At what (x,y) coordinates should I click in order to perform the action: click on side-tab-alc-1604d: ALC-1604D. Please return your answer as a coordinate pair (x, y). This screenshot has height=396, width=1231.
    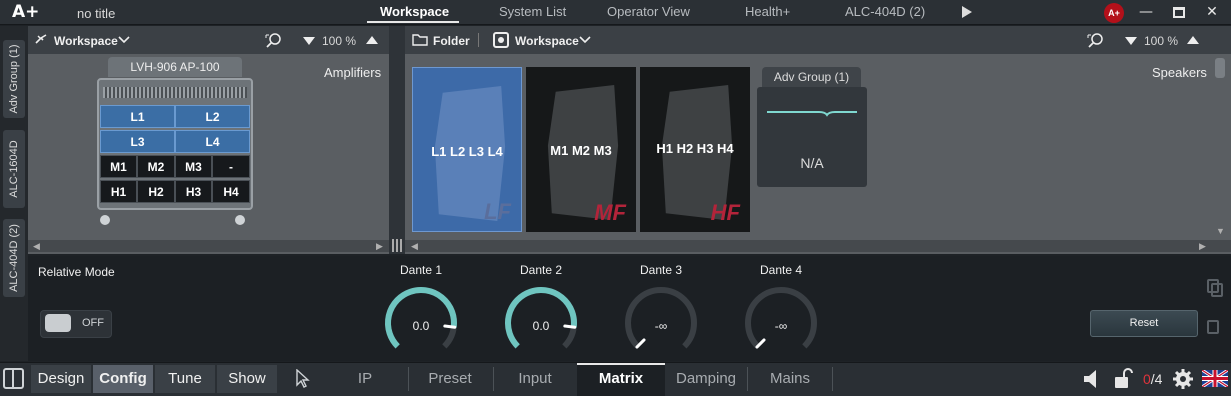
    Looking at the image, I should click on (14, 169).